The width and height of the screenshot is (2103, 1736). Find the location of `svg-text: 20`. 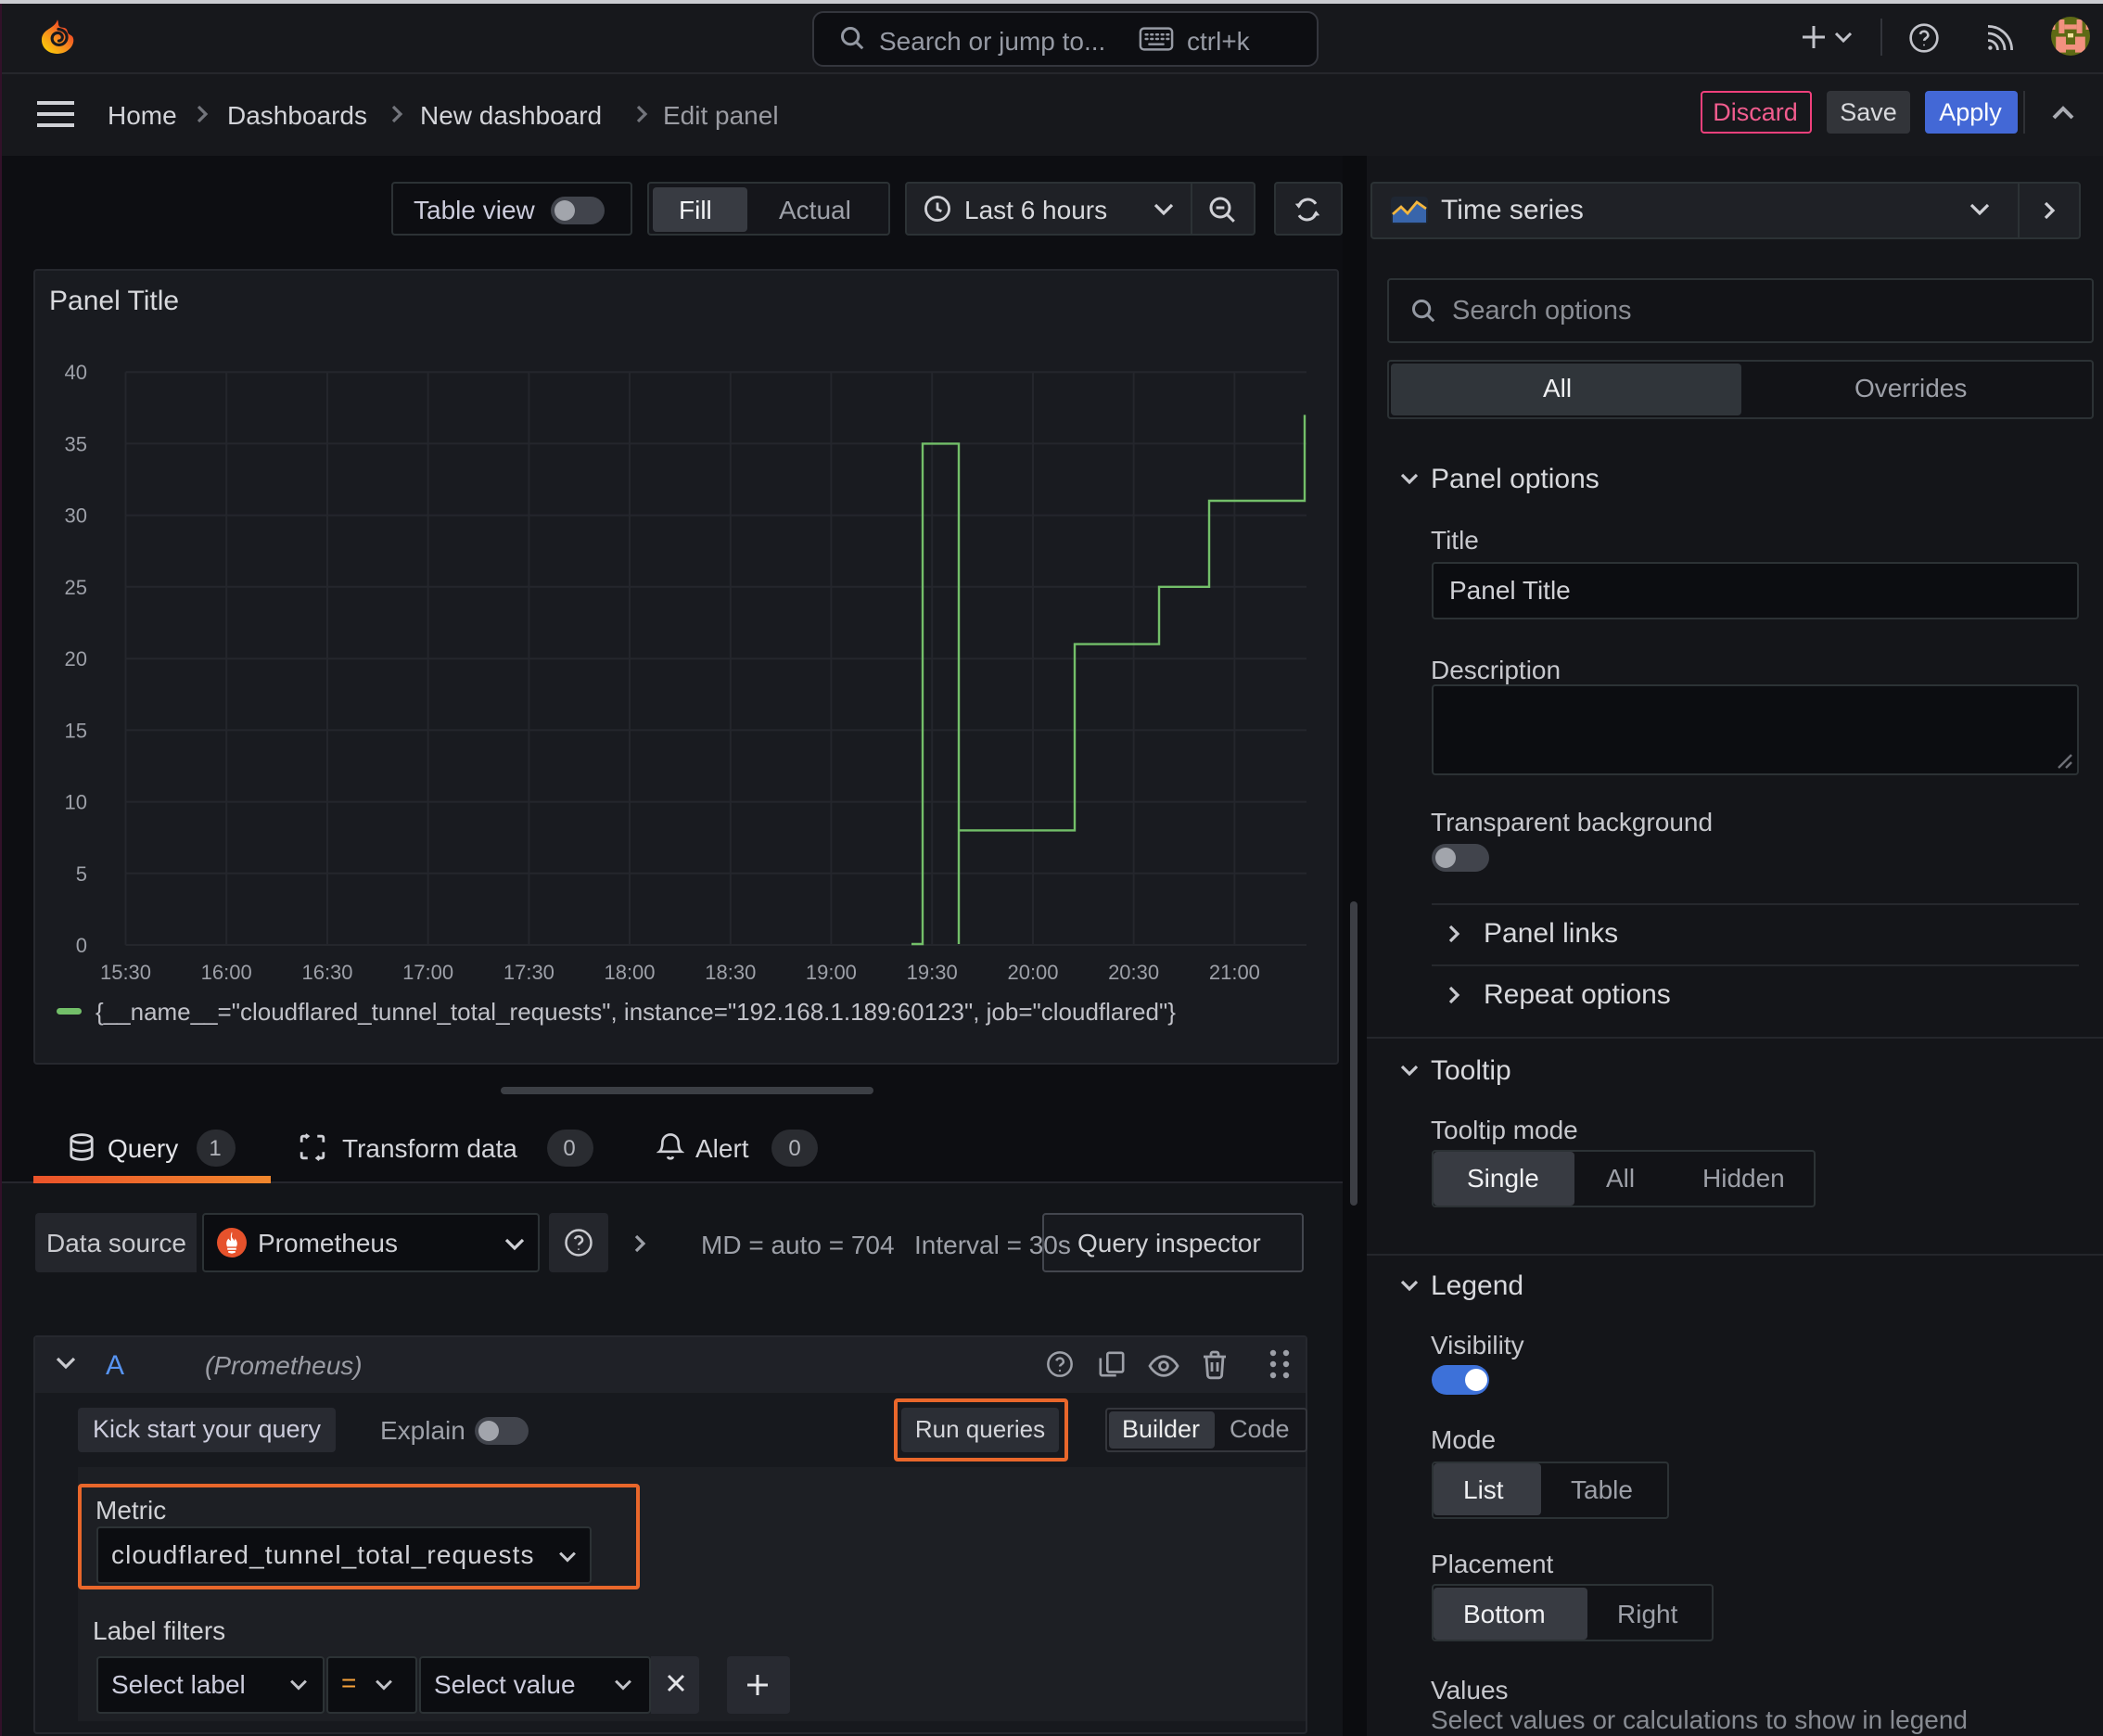

svg-text: 20 is located at coordinates (76, 658).